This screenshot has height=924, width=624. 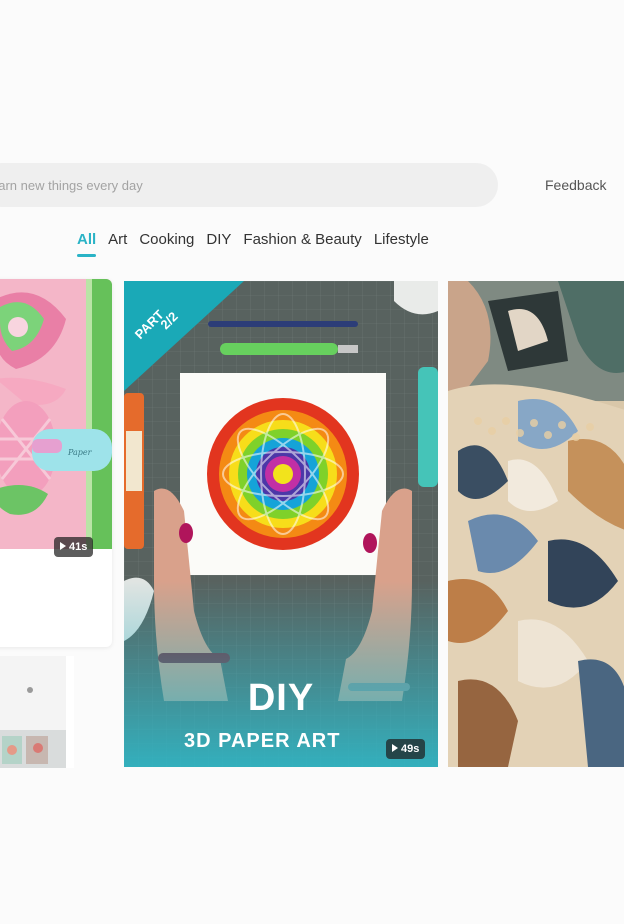 I want to click on video-card-pink-craft: Paper 41s, so click(x=56, y=463).